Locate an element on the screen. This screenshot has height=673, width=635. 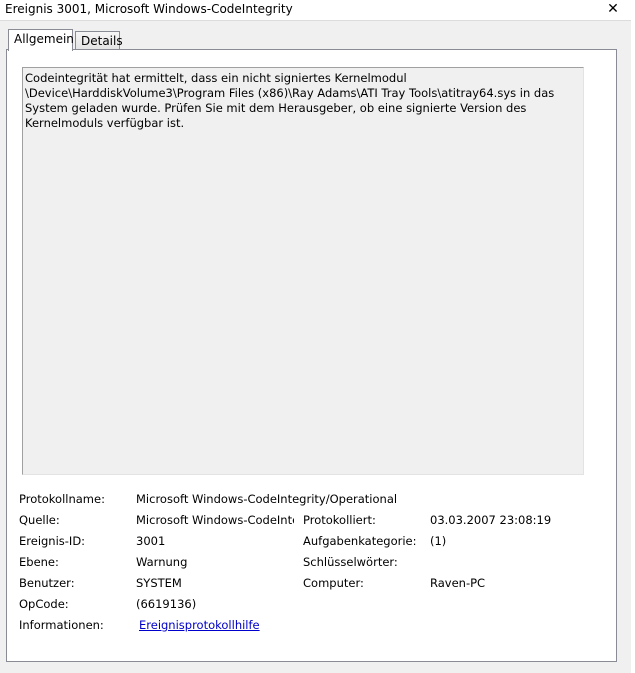
label-protokollname: Protokollname: is located at coordinates (62, 499).